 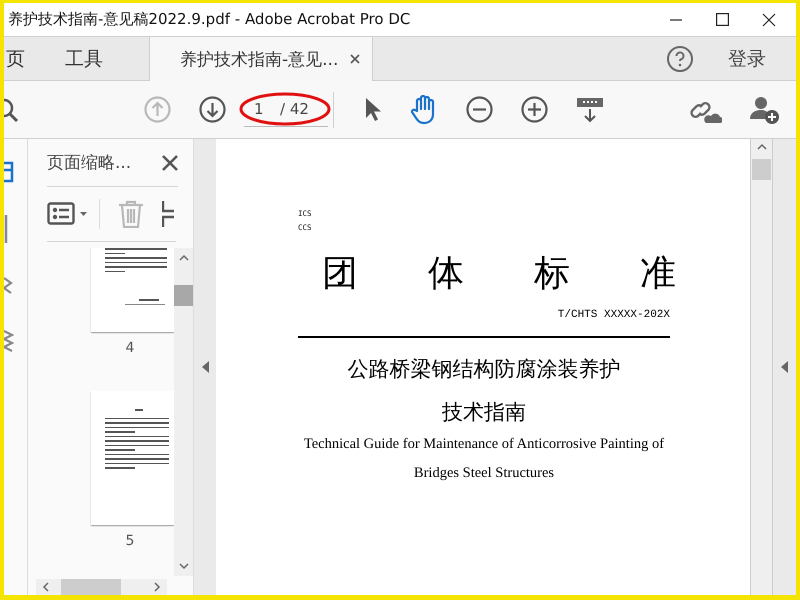 What do you see at coordinates (168, 214) in the screenshot?
I see `page-tool-icon` at bounding box center [168, 214].